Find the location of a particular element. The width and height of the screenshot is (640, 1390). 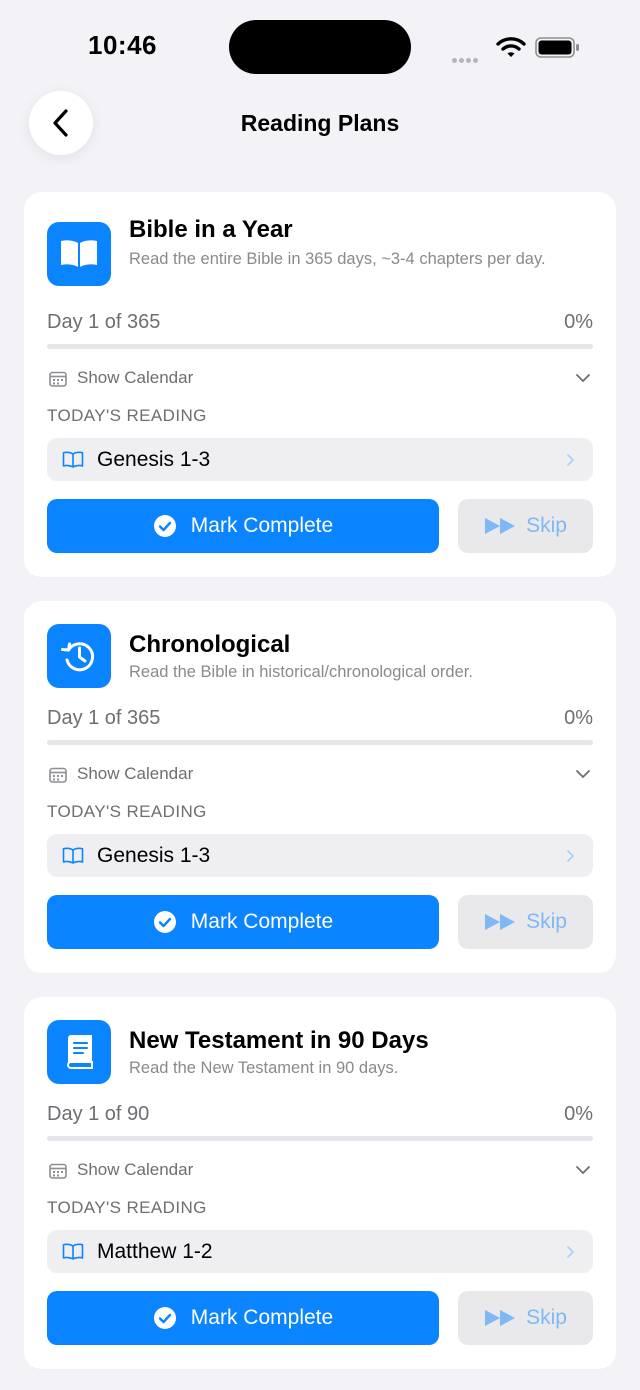

status-time: 10:46 is located at coordinates (122, 45).